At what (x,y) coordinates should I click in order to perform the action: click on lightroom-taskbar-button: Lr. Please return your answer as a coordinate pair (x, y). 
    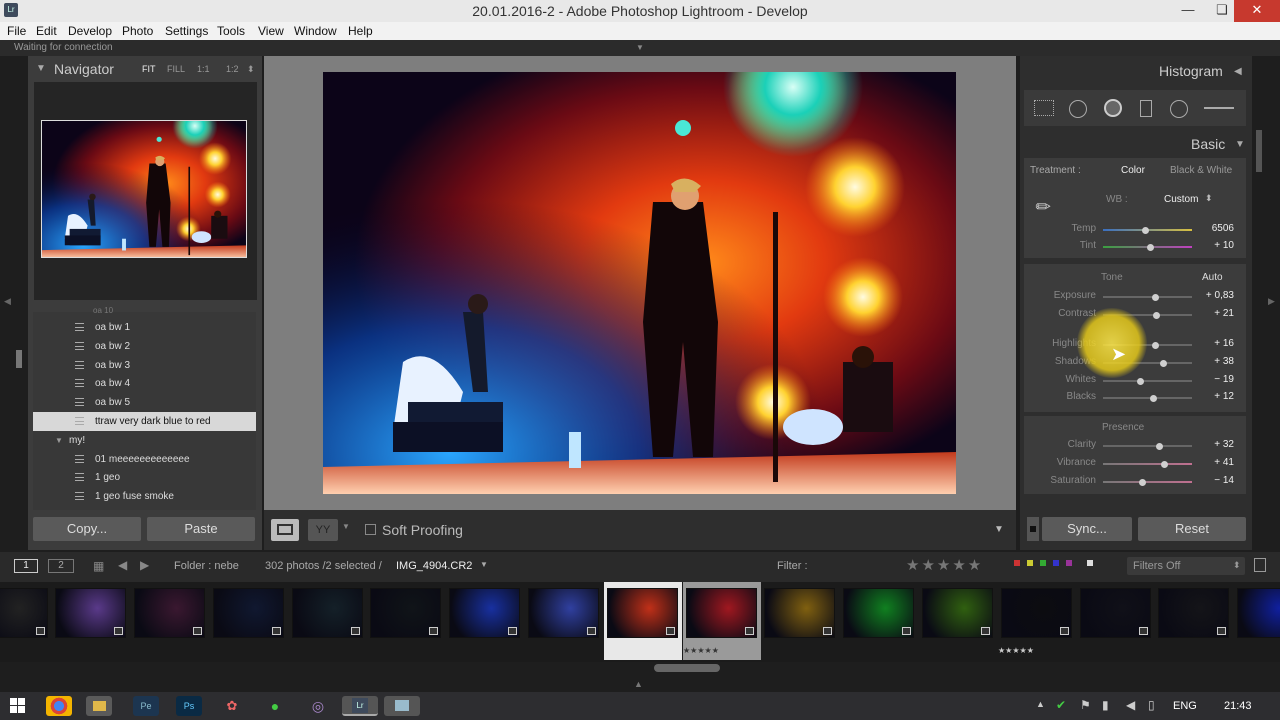
    Looking at the image, I should click on (360, 706).